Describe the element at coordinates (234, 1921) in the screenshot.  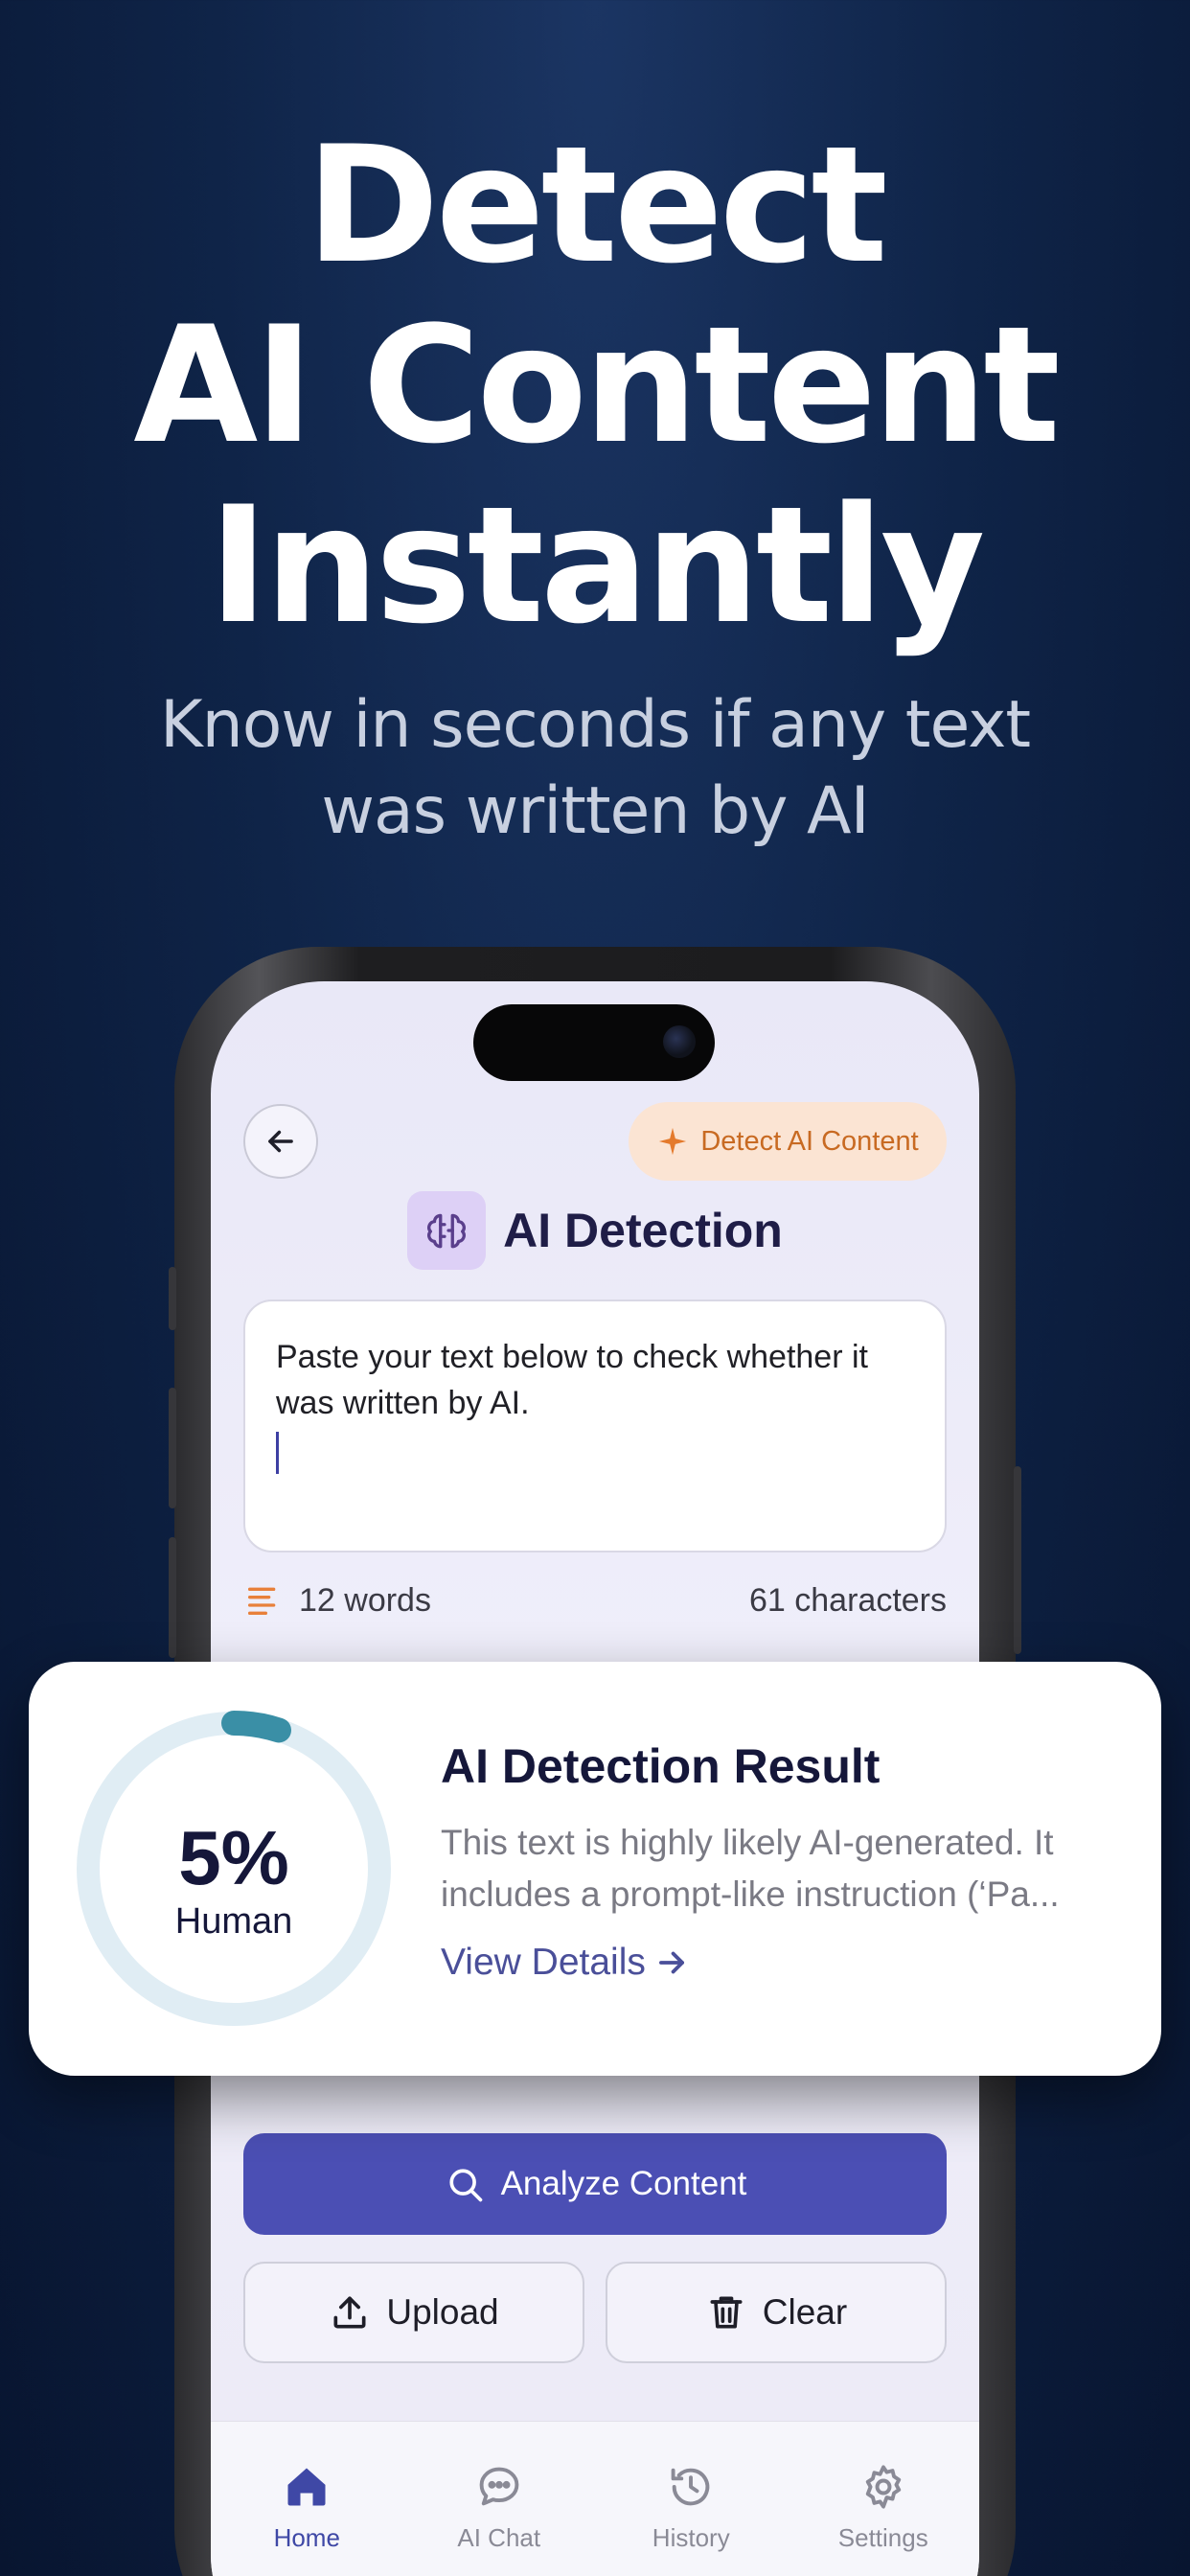
I see `human-score-caption: Human` at that location.